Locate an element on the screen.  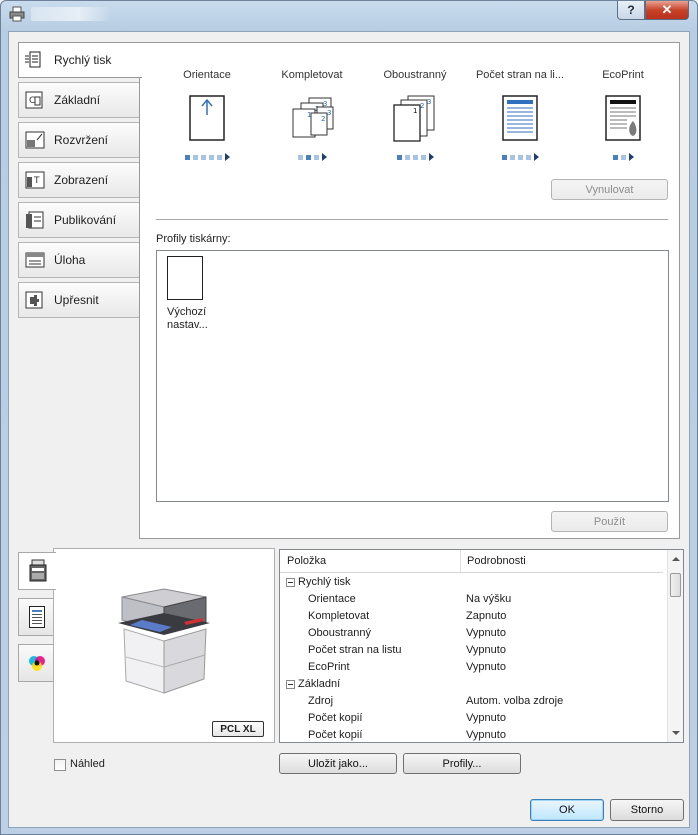
svg-text: T is located at coordinates (36, 181).